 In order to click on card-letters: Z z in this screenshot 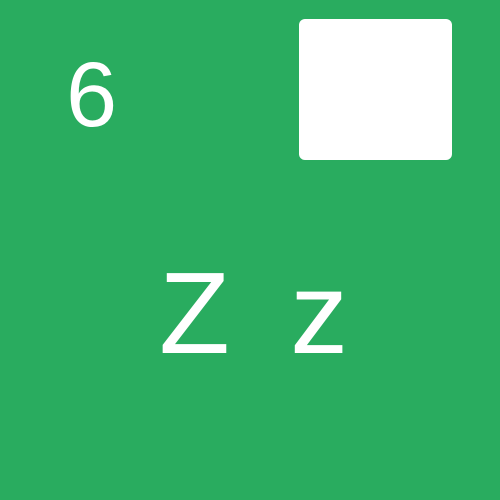, I will do `click(261, 313)`.